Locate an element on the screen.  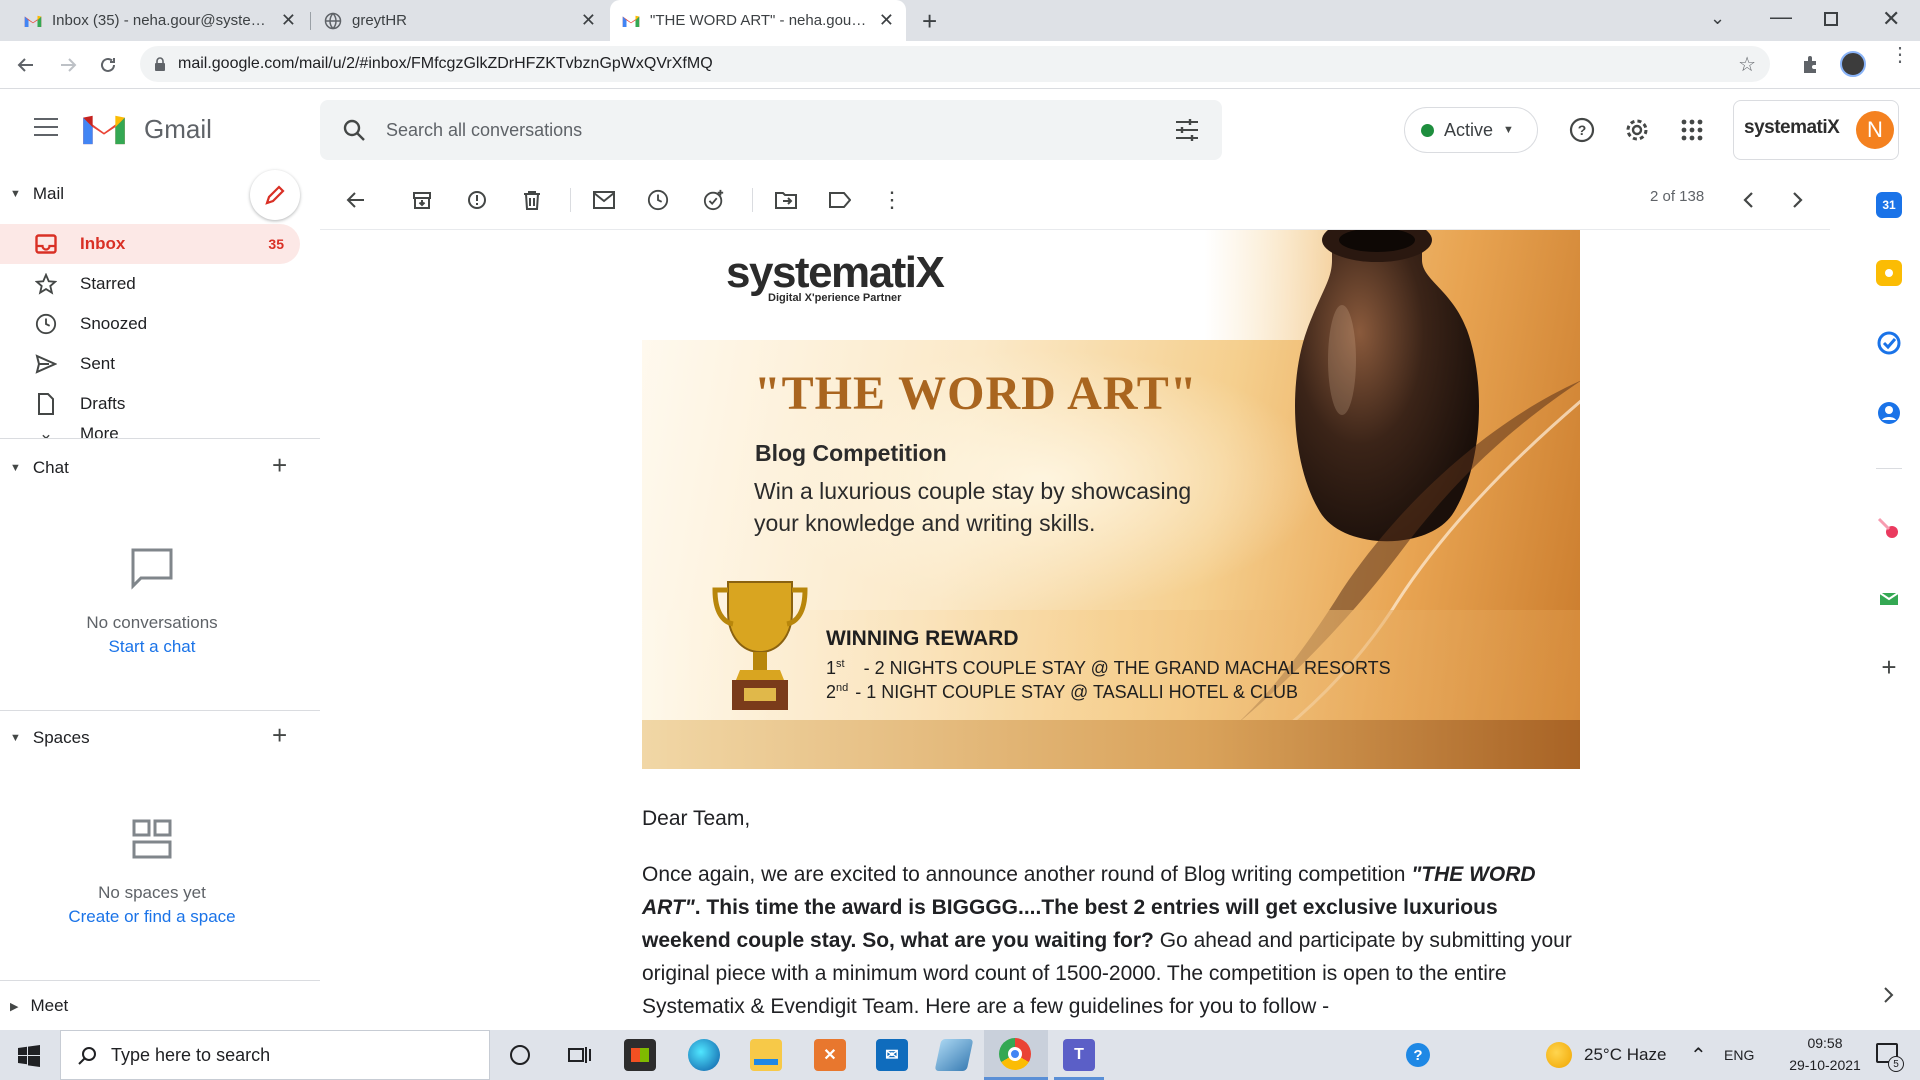
chrome-taskbar-button is located at coordinates (1016, 1055).